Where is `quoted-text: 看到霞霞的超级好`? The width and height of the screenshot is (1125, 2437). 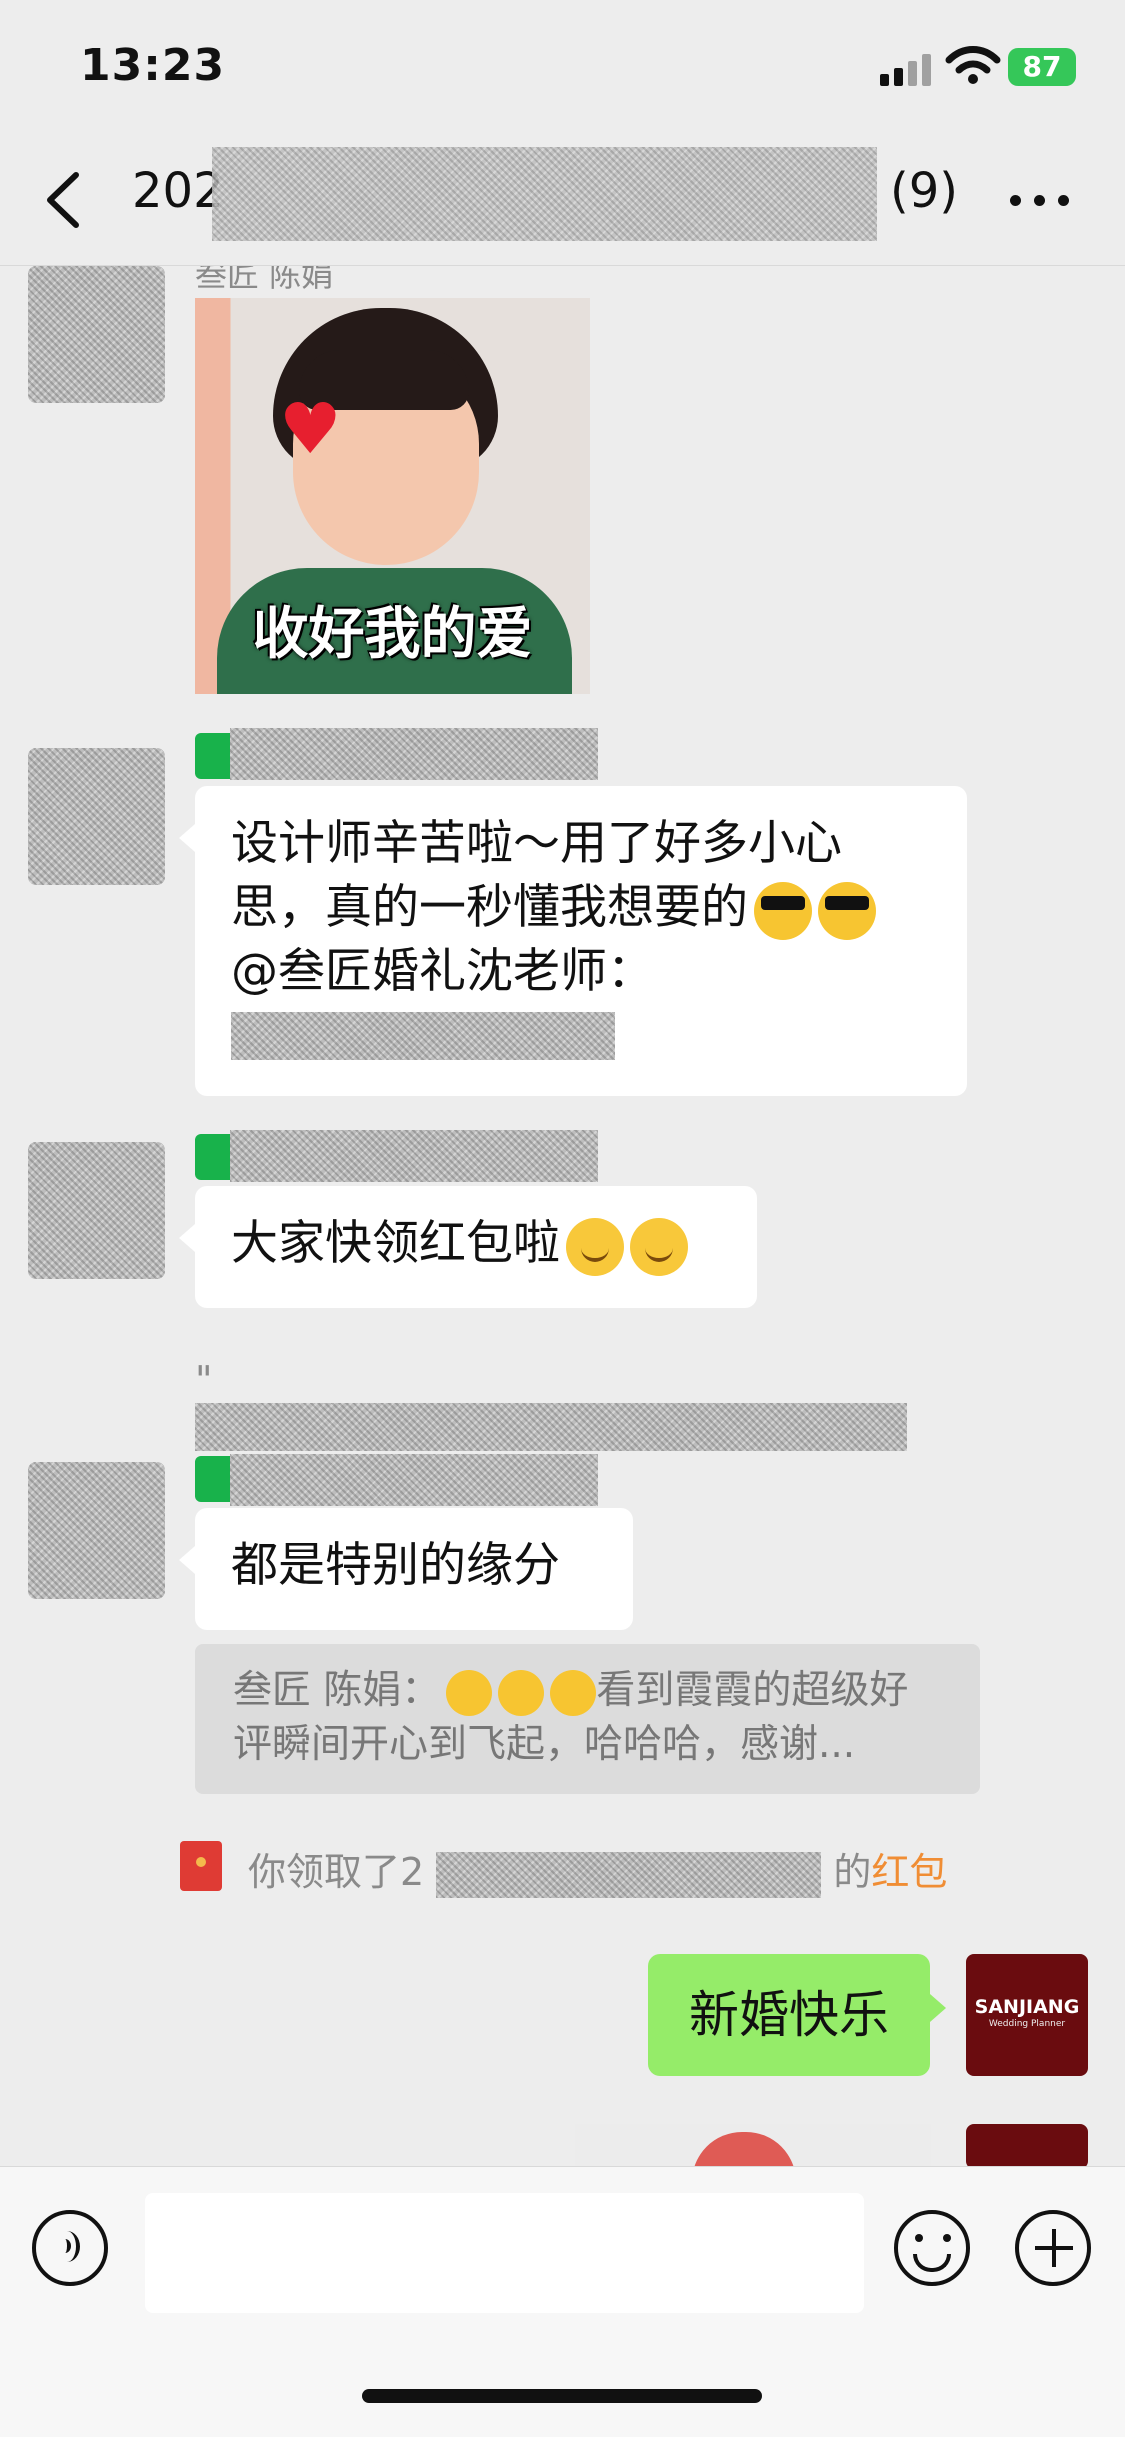
quoted-text: 看到霞霞的超级好 is located at coordinates (752, 1690).